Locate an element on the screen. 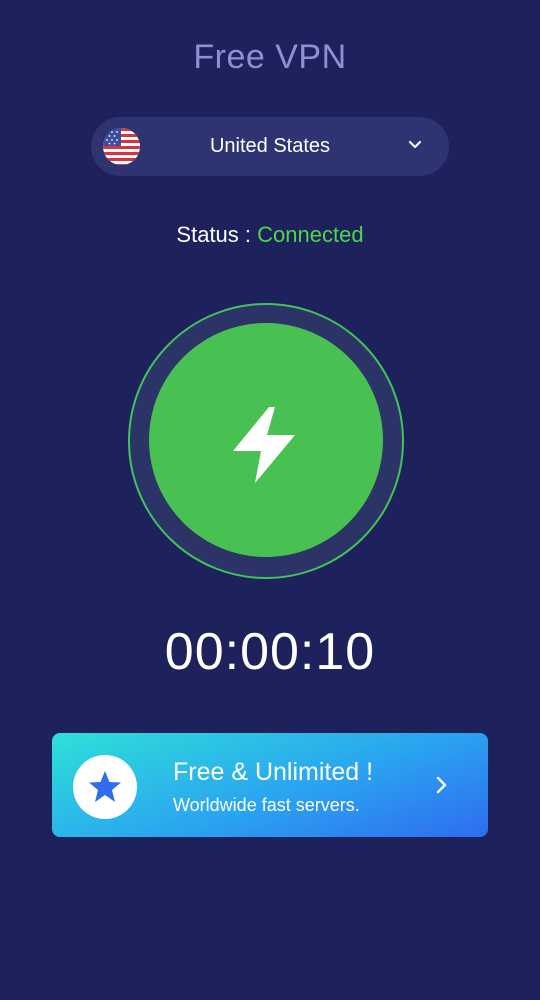  status-line: Status : Connected is located at coordinates (270, 235).